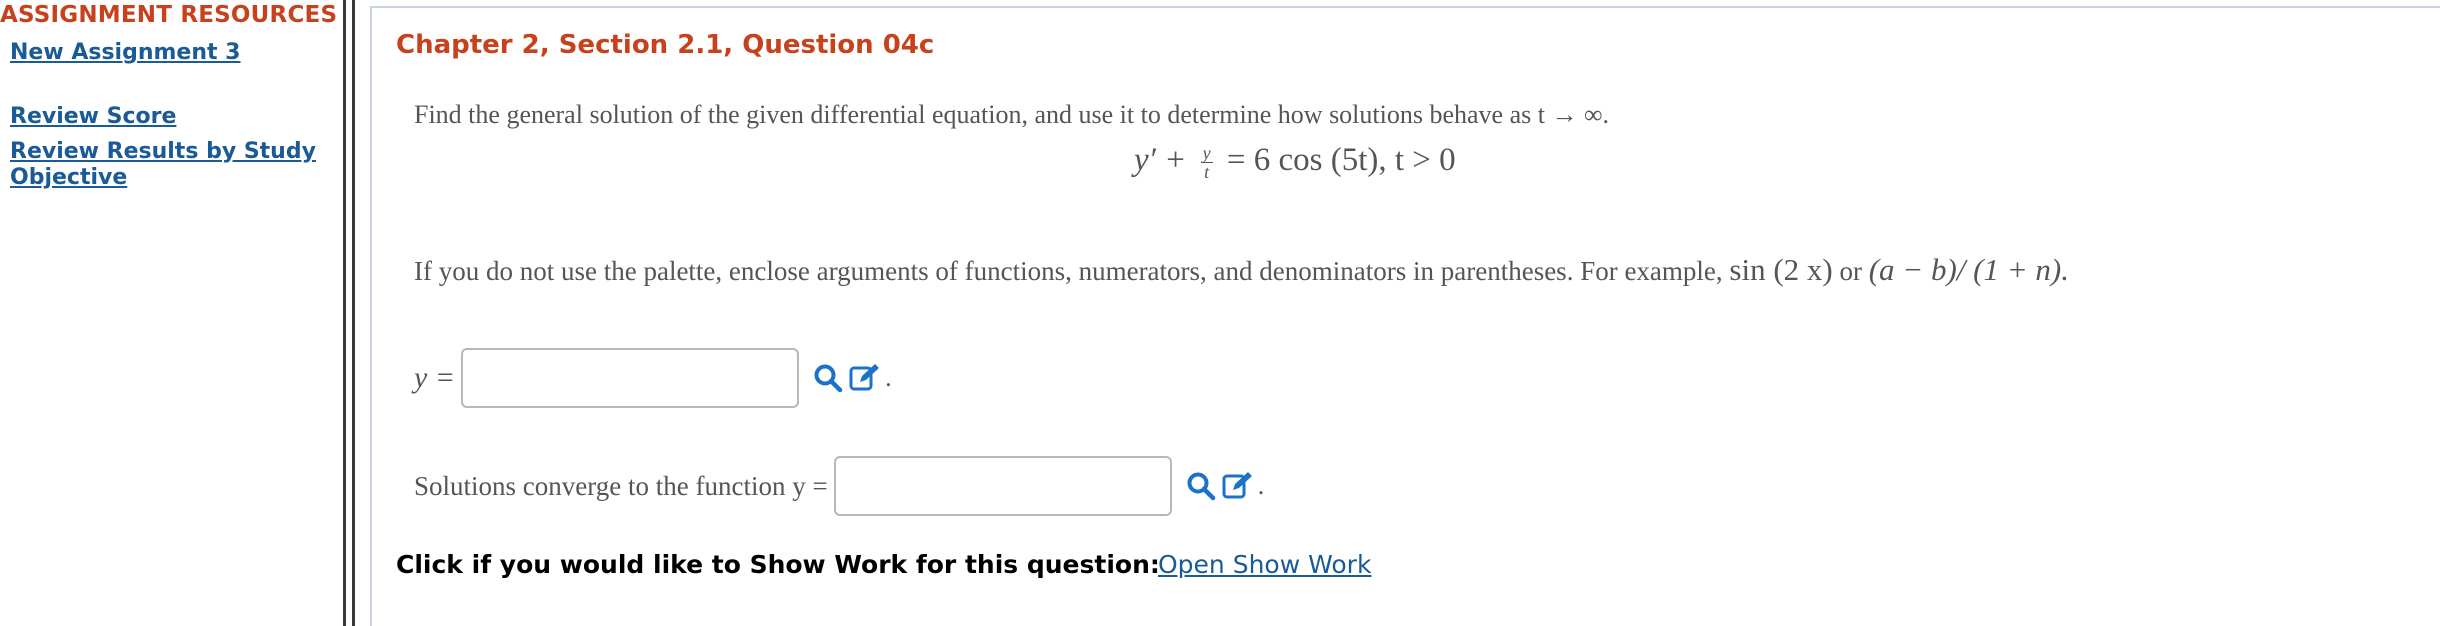 The image size is (2440, 626). What do you see at coordinates (665, 45) in the screenshot?
I see `question-title: Chapter 2, Section 2.1, Question 04c` at bounding box center [665, 45].